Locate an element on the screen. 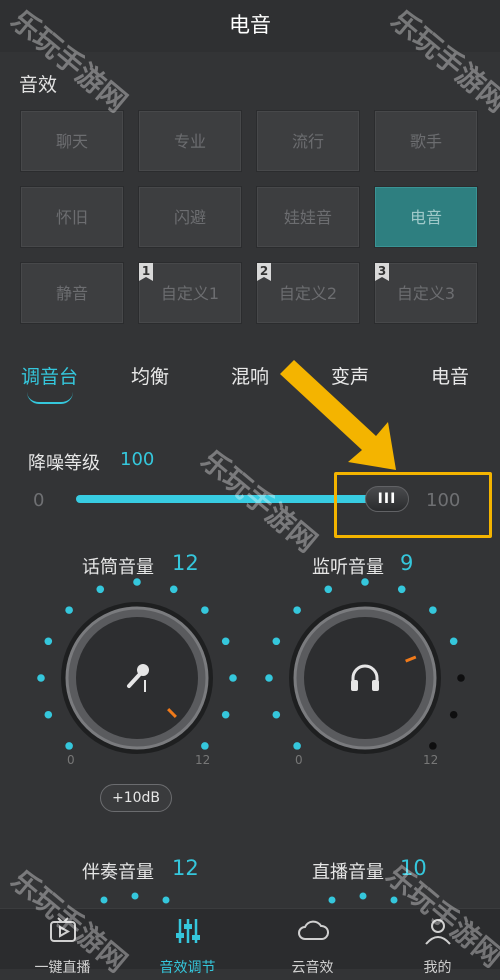  active-tab-indicator is located at coordinates (50, 398).